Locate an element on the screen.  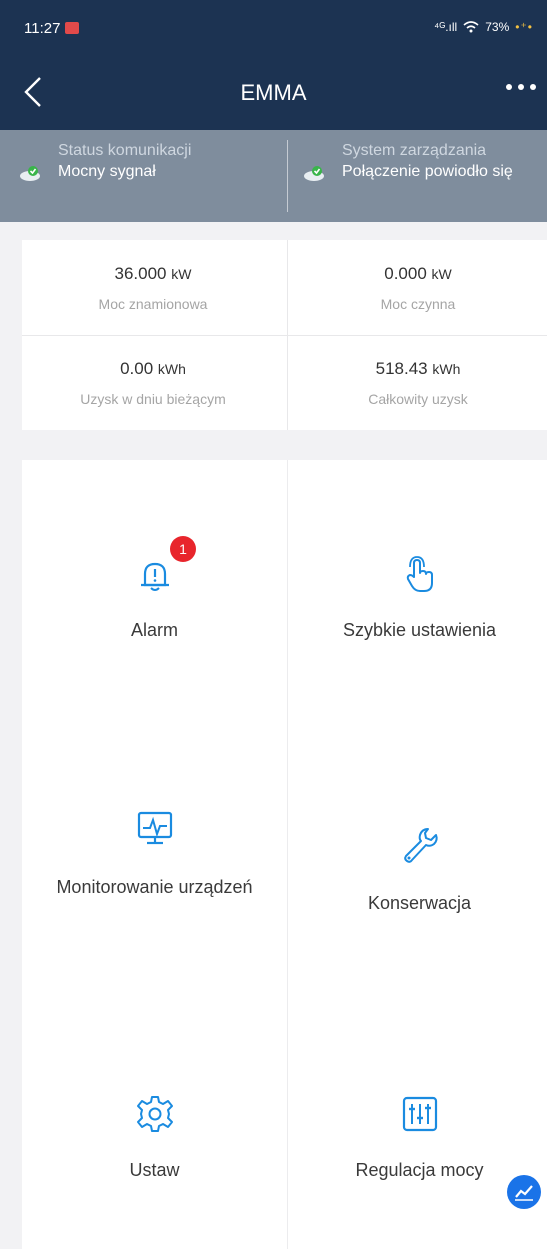
sparkle-icon: •⁺• is located at coordinates (524, 27).